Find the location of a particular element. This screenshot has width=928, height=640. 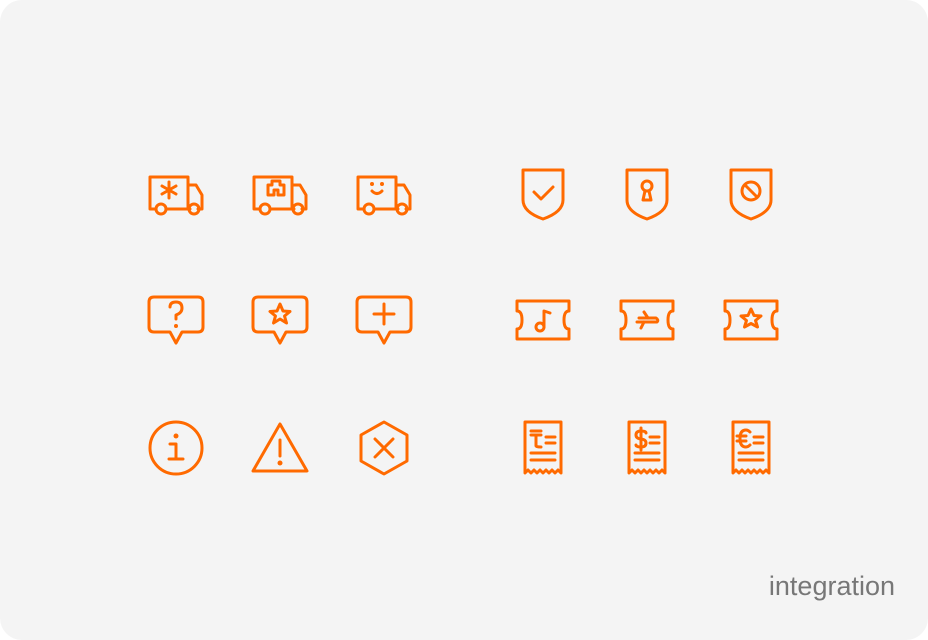

hospital-van-icon is located at coordinates (280, 194).